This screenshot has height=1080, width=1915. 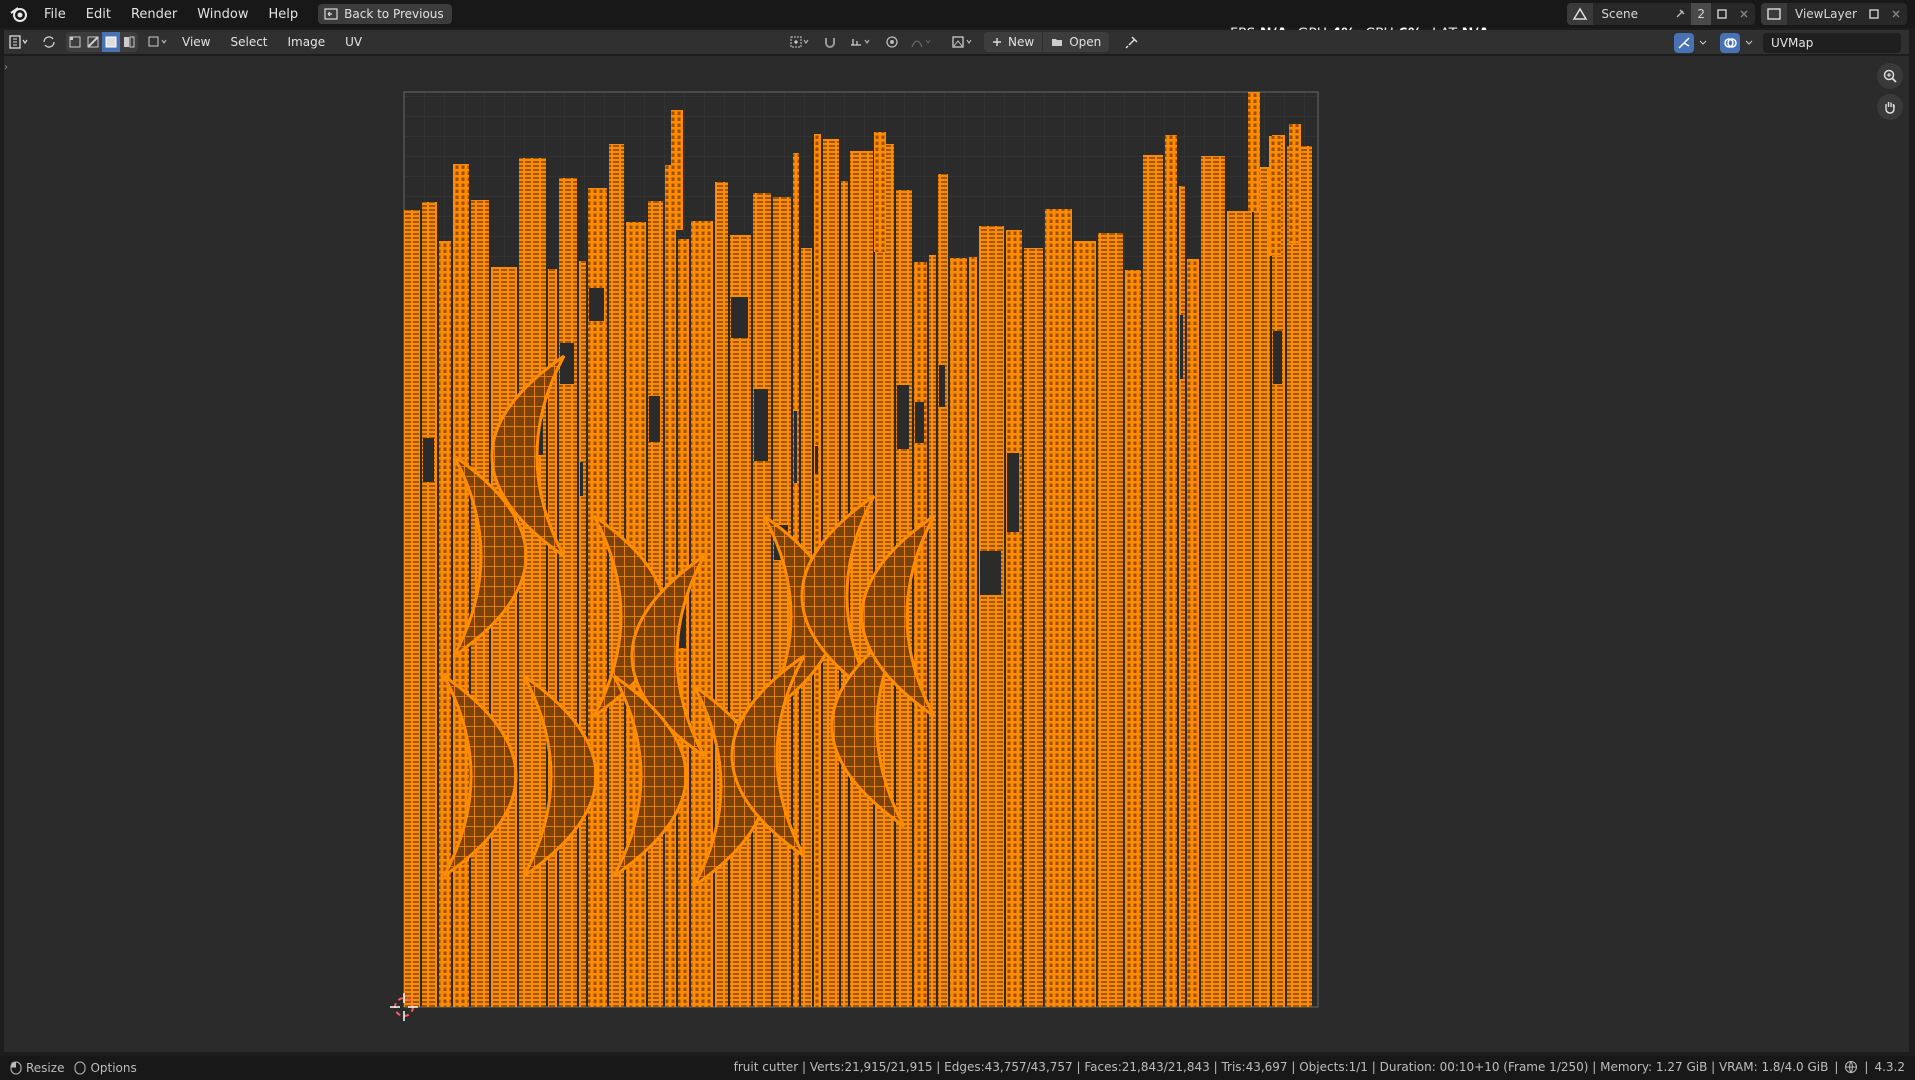 I want to click on menu-file: File, so click(x=55, y=14).